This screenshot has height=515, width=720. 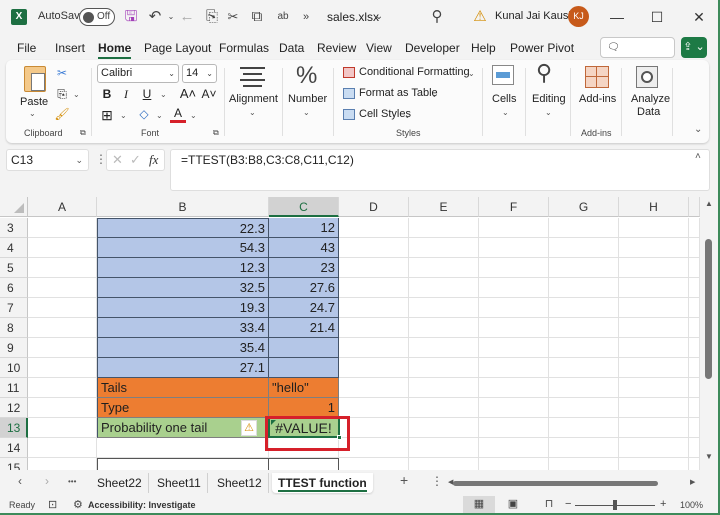 I want to click on analyze-data-label-2: Data, so click(x=648, y=112).